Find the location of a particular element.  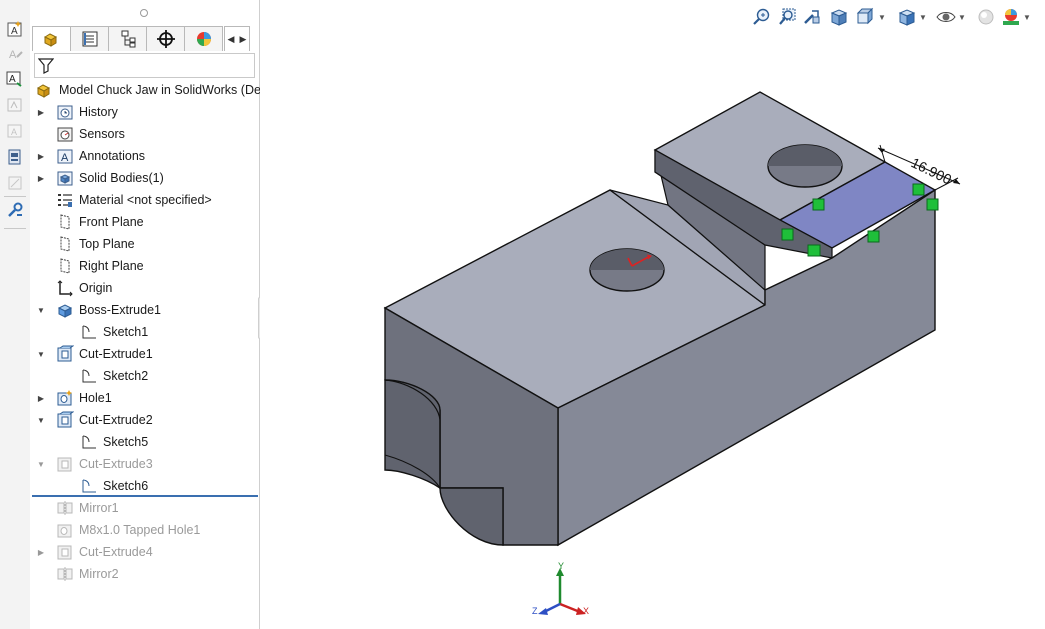

tab-feature-manager is located at coordinates (51, 38).